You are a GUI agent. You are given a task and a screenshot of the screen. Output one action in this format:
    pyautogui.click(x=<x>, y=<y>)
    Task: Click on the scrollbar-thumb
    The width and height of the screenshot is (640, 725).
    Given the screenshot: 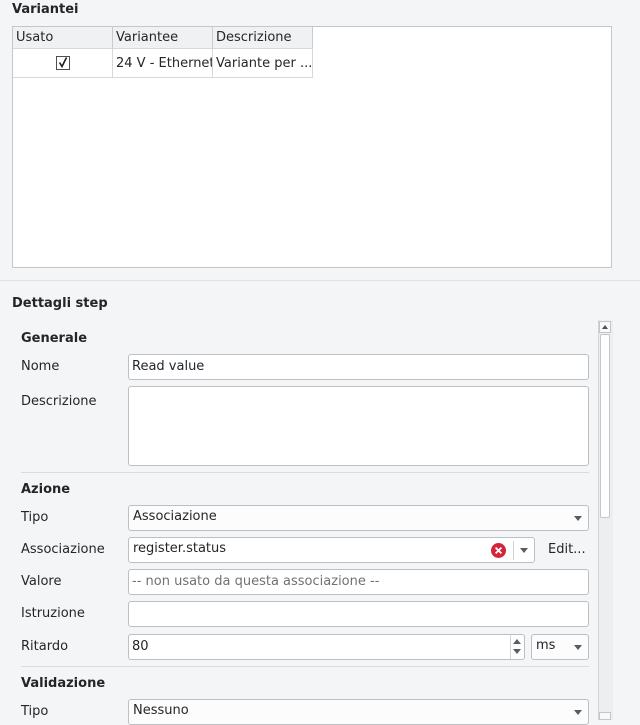 What is the action you would take?
    pyautogui.click(x=605, y=426)
    